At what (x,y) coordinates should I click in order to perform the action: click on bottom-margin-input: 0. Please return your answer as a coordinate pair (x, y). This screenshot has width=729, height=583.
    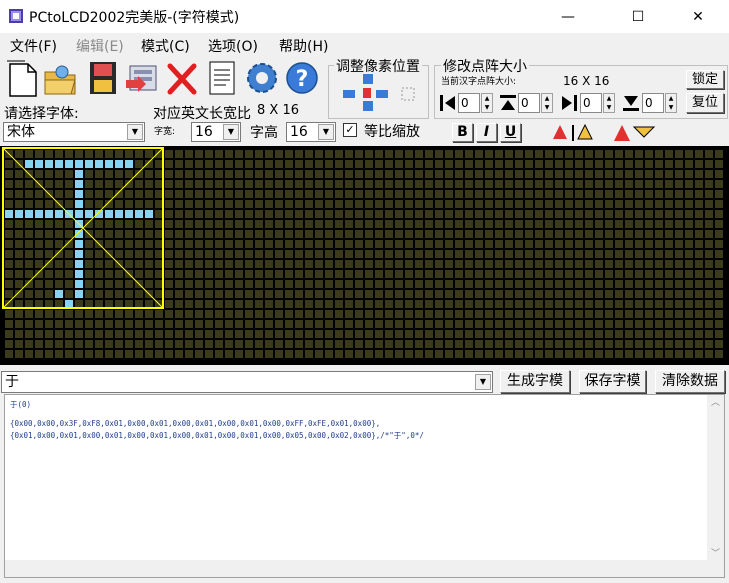
    Looking at the image, I should click on (653, 103).